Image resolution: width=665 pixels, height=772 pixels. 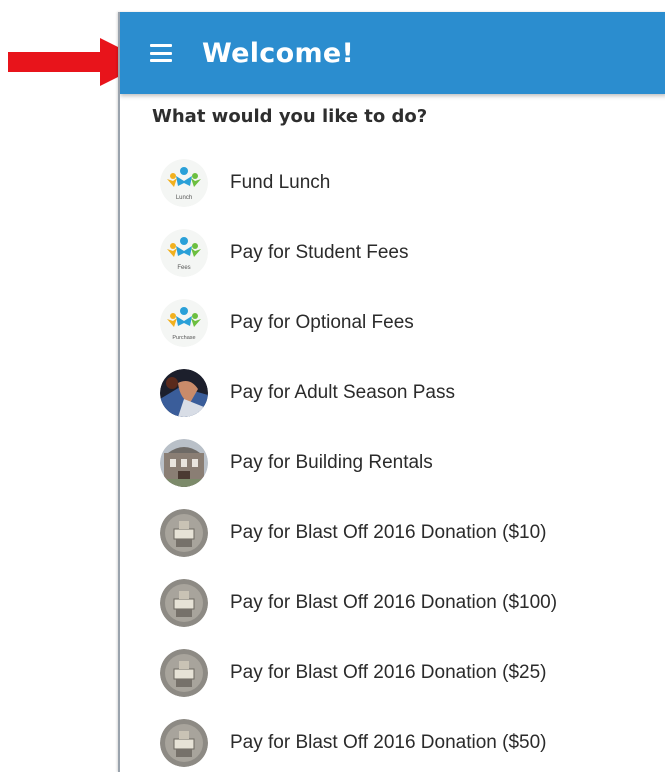 I want to click on svg-text: Fees, so click(x=183, y=268).